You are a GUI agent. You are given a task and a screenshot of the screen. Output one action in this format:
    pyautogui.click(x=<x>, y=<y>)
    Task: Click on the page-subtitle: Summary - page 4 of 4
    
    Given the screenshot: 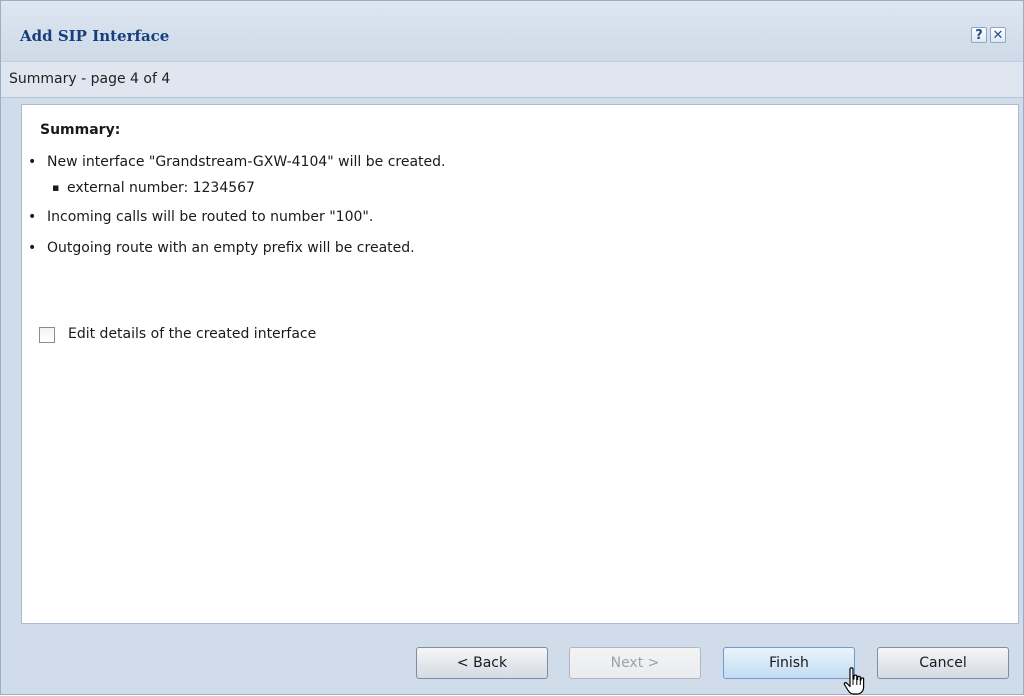 What is the action you would take?
    pyautogui.click(x=90, y=79)
    